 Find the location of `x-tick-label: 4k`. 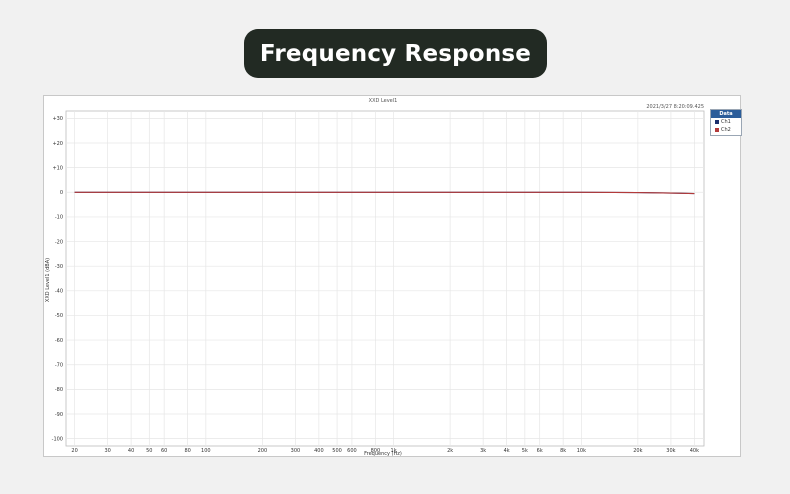

x-tick-label: 4k is located at coordinates (507, 451).